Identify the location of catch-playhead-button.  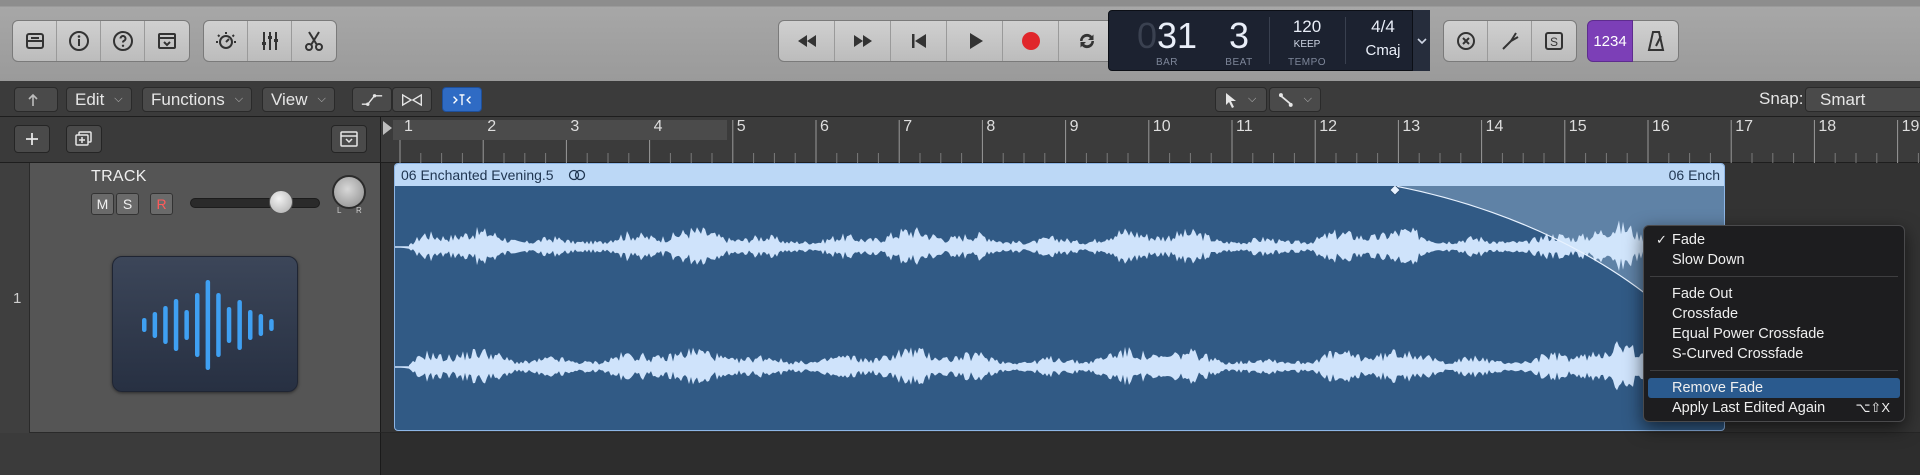
(462, 99).